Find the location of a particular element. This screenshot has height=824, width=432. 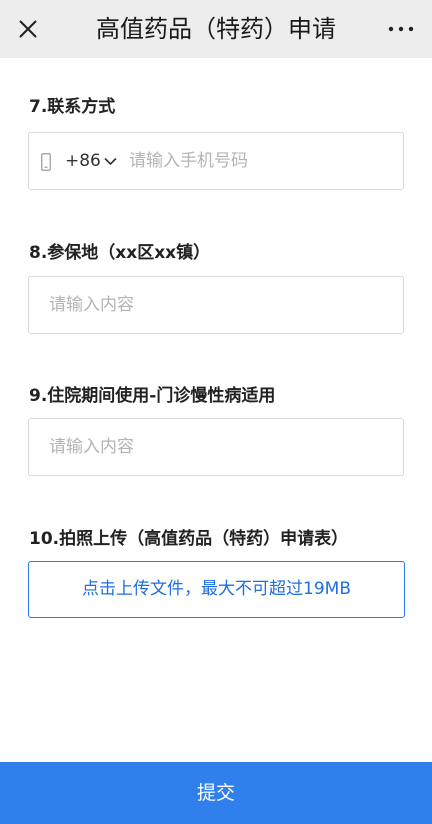

insured-location-field is located at coordinates (216, 305).